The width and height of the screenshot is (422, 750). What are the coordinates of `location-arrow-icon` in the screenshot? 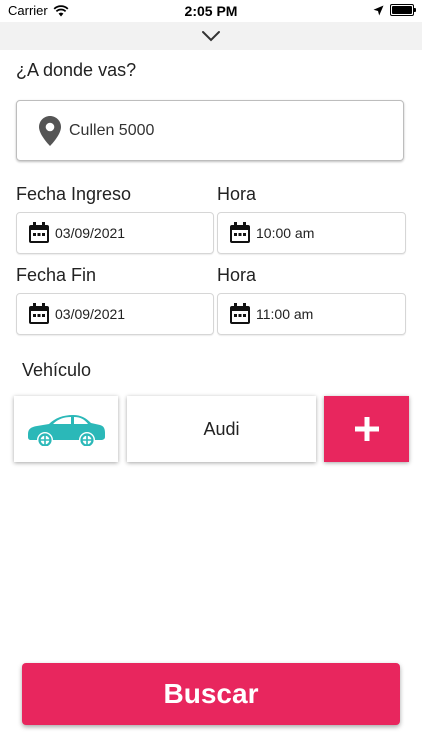 It's located at (378, 10).